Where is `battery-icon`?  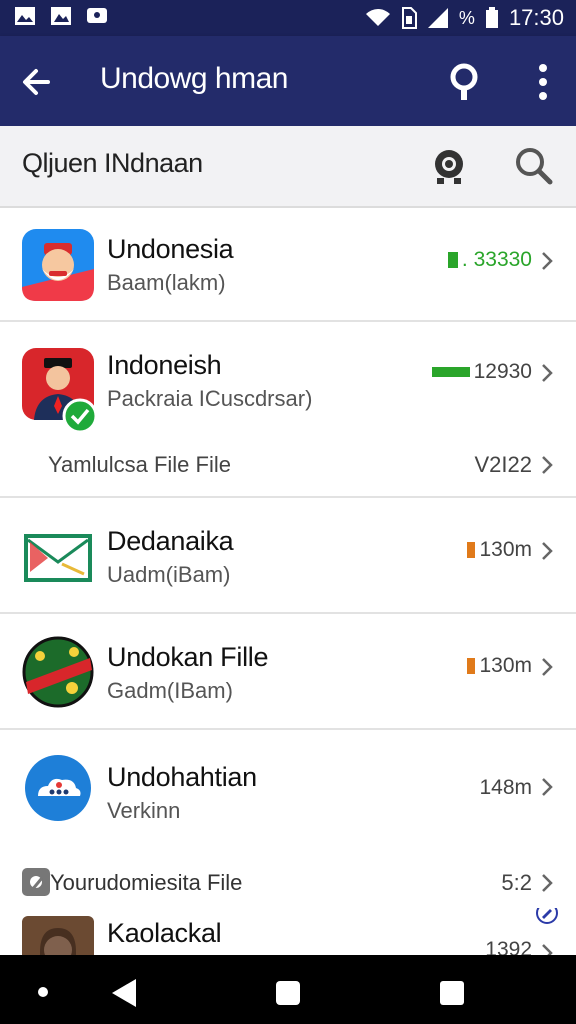 battery-icon is located at coordinates (491, 17).